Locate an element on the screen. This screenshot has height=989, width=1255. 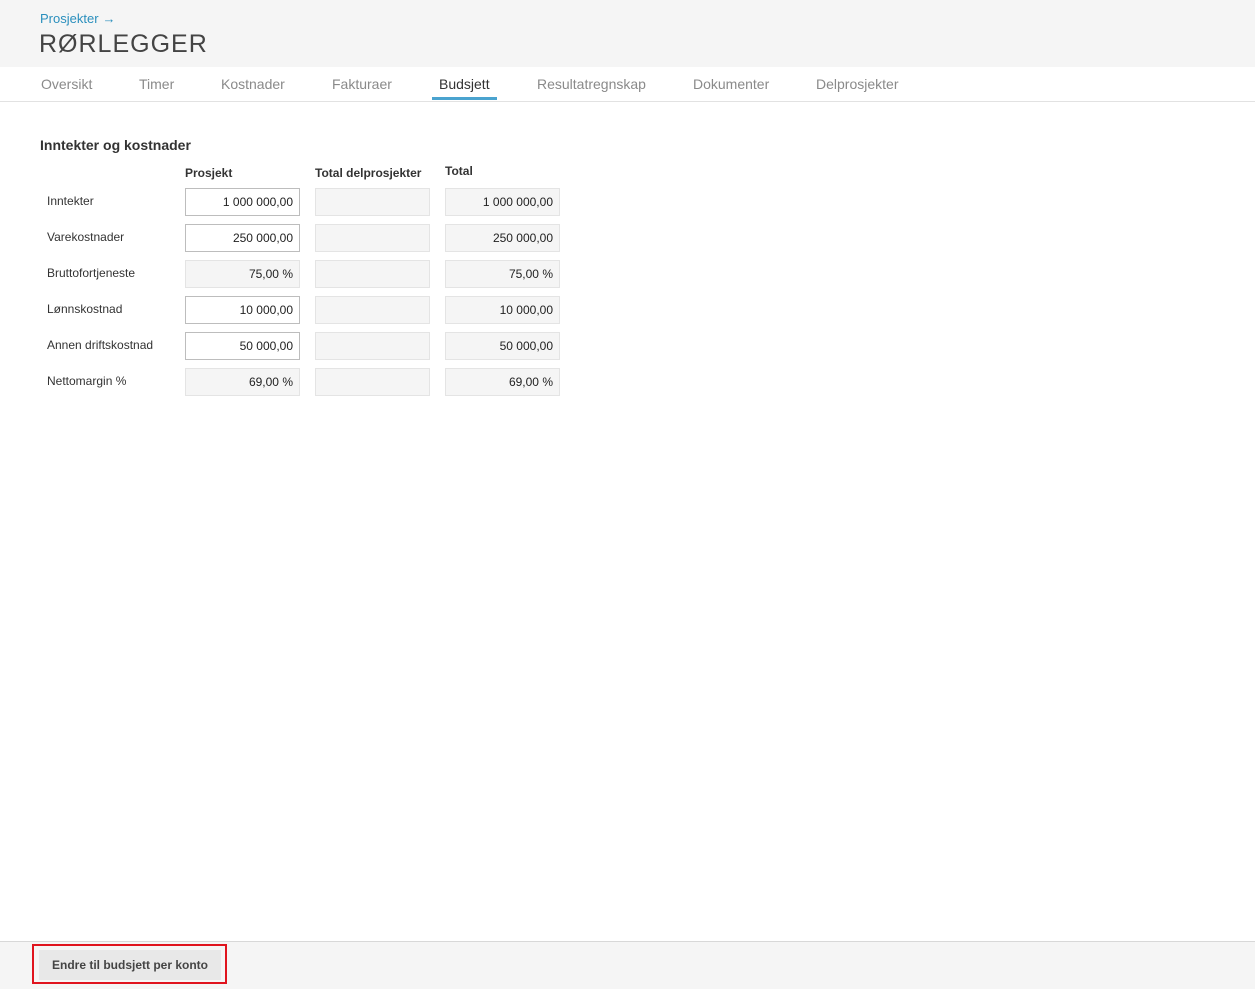
column-header-total: Total is located at coordinates (459, 171).